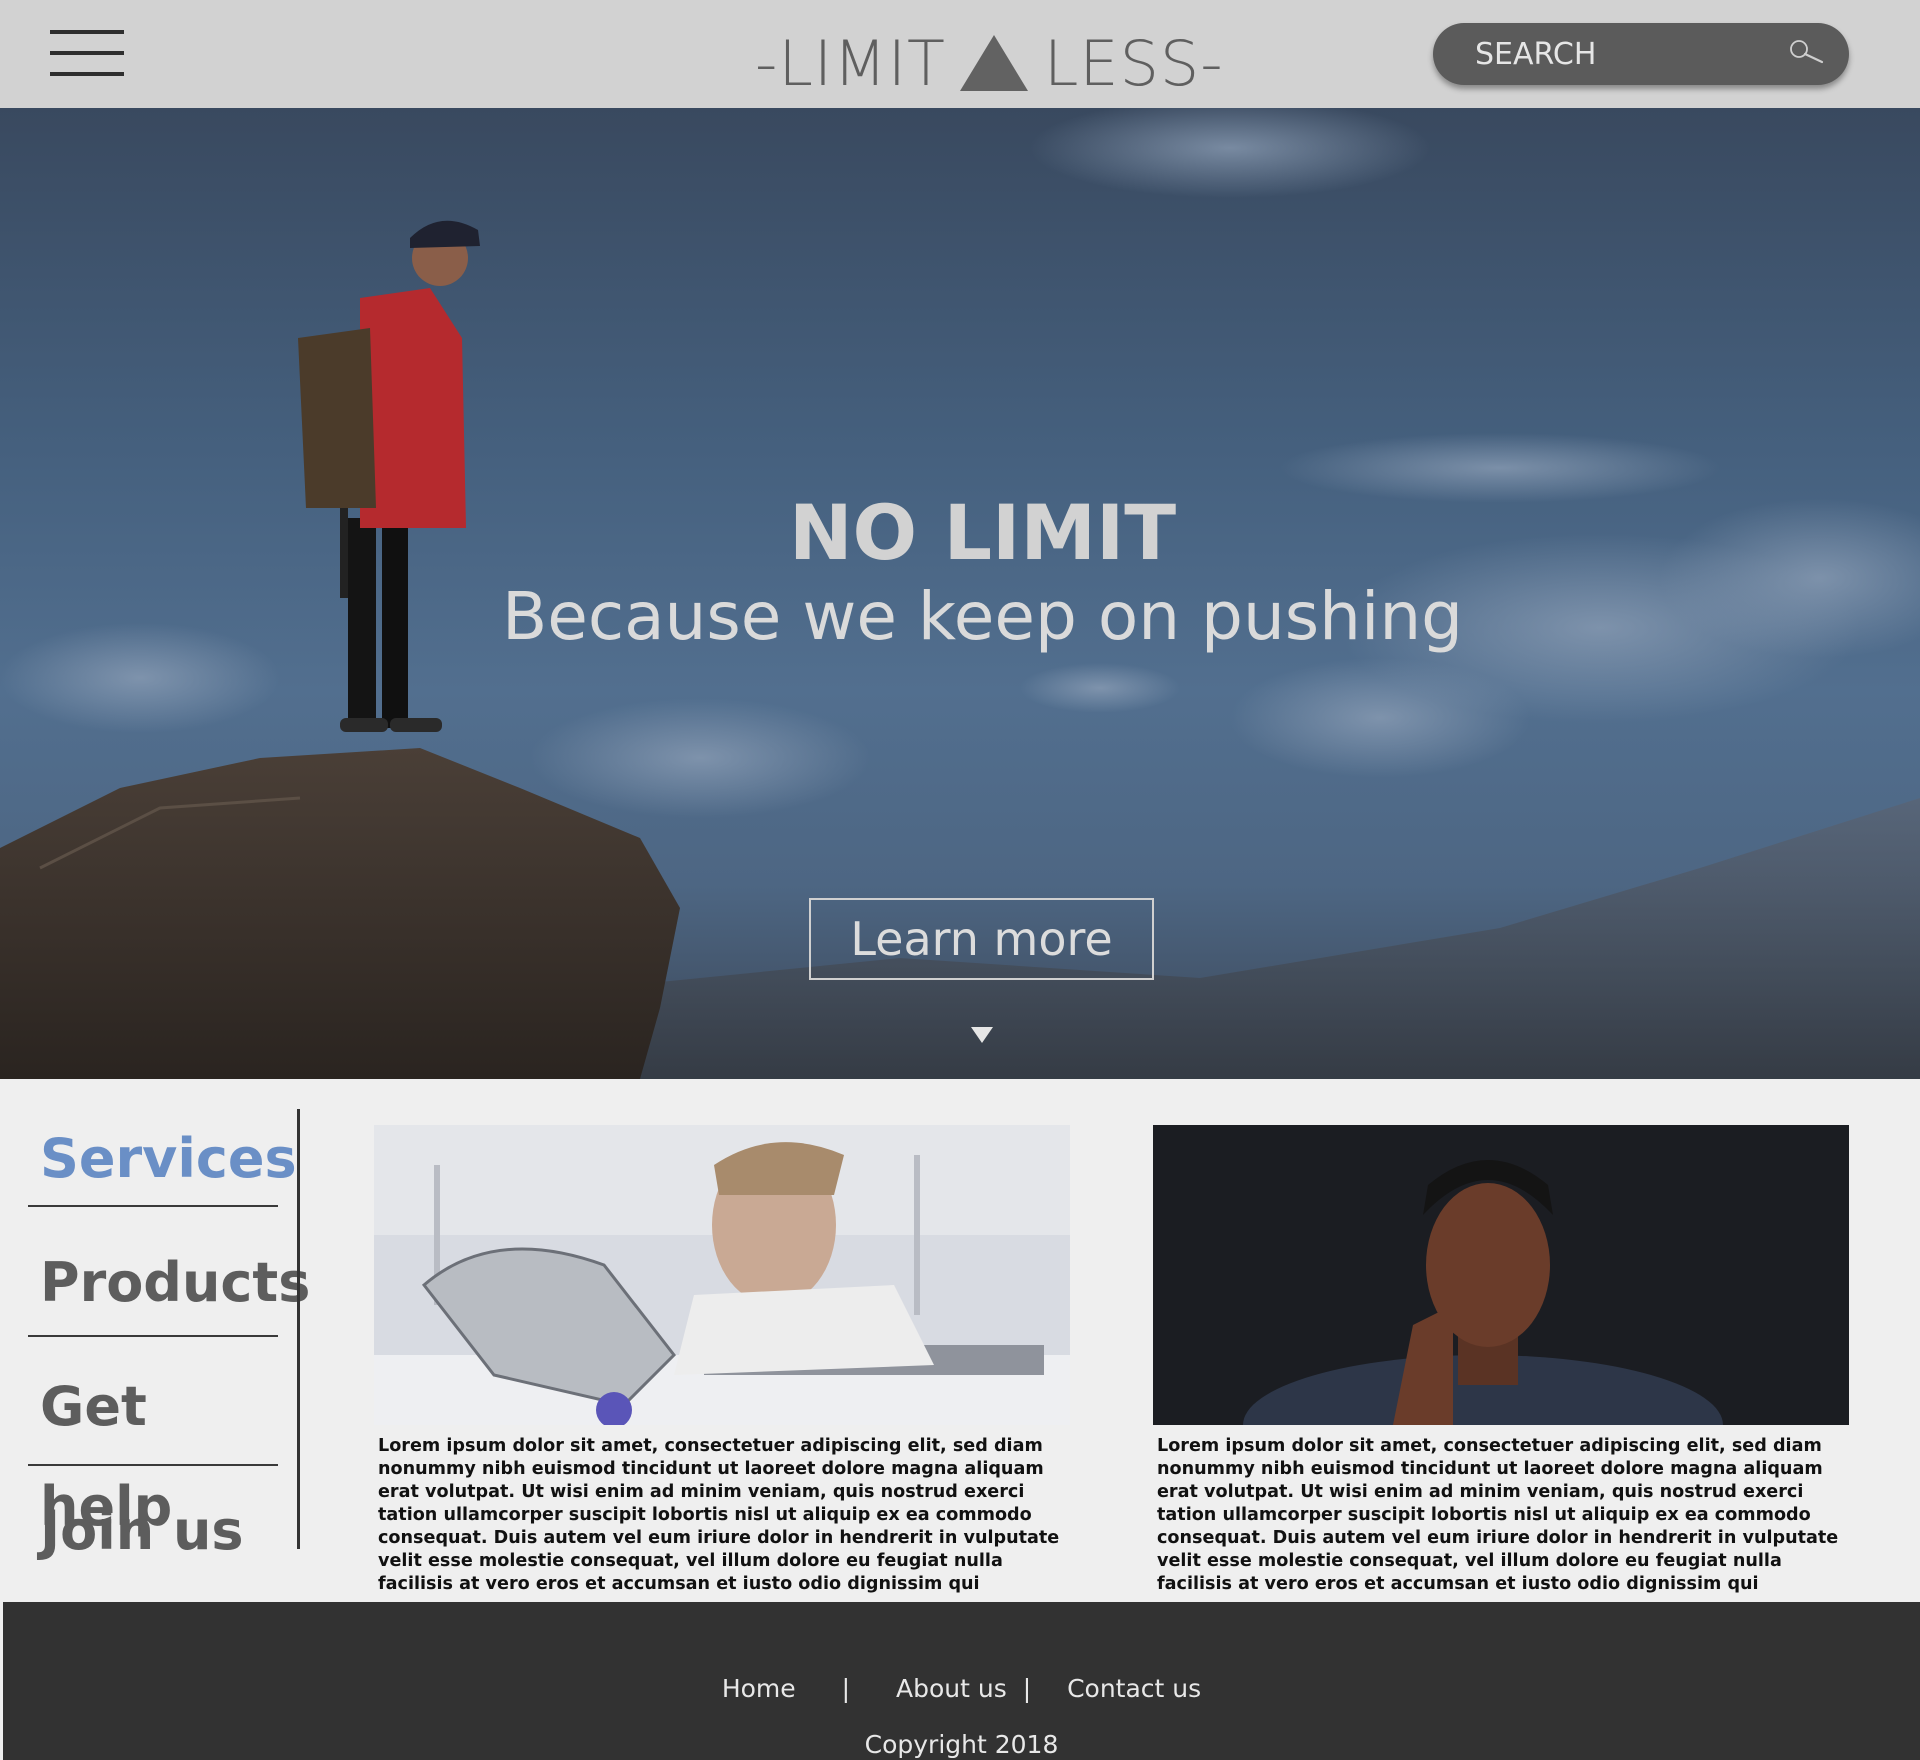 The height and width of the screenshot is (1760, 1920). Describe the element at coordinates (982, 616) in the screenshot. I see `hero-subtitle: Because we keep on pushing` at that location.